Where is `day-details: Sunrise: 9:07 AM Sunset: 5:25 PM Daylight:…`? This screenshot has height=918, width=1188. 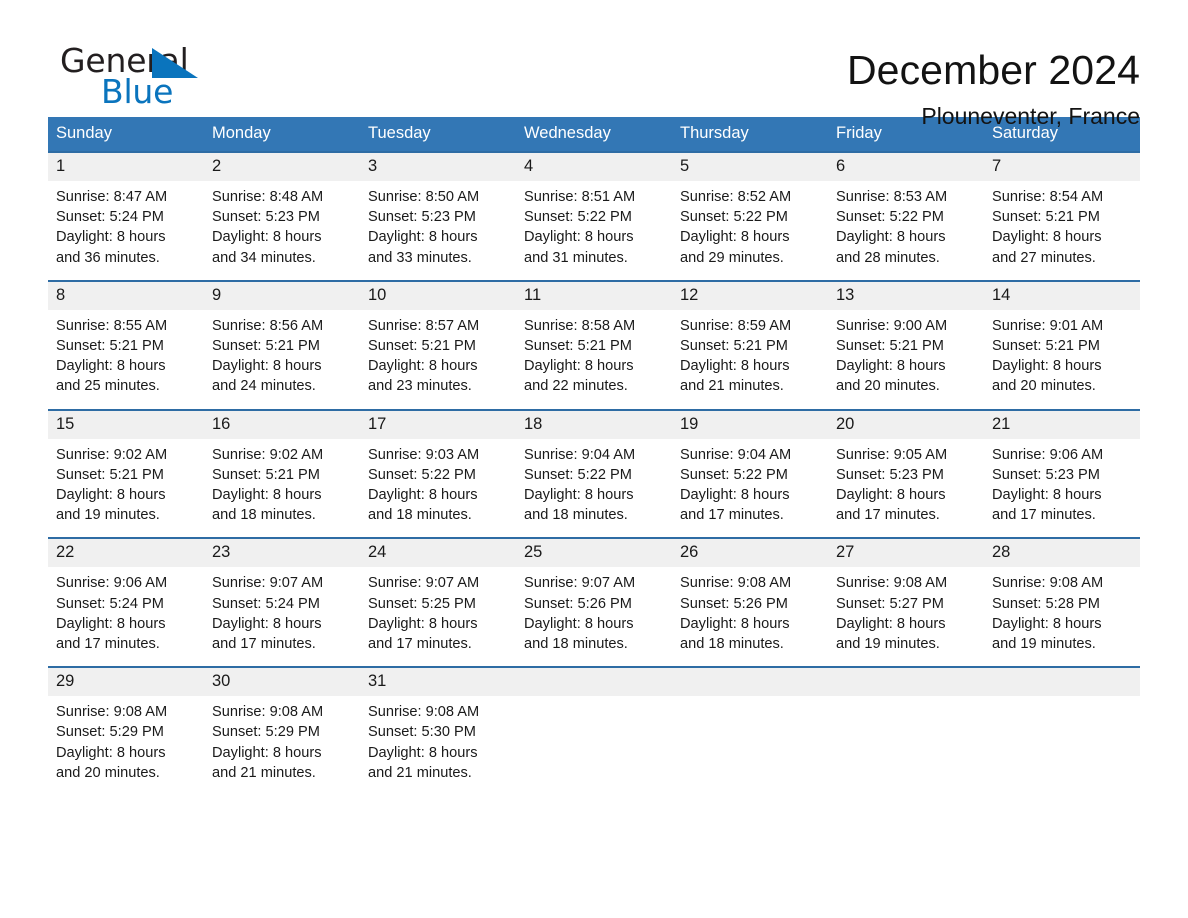
day-details: Sunrise: 9:07 AM Sunset: 5:25 PM Daylight:… is located at coordinates (438, 616).